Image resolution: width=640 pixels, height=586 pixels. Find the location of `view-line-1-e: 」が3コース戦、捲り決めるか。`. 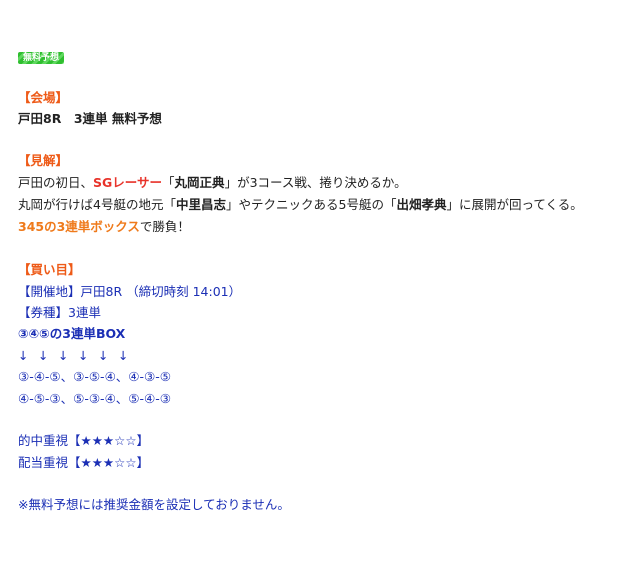

view-line-1-e: 」が3コース戦、捲り決めるか。 is located at coordinates (315, 182).